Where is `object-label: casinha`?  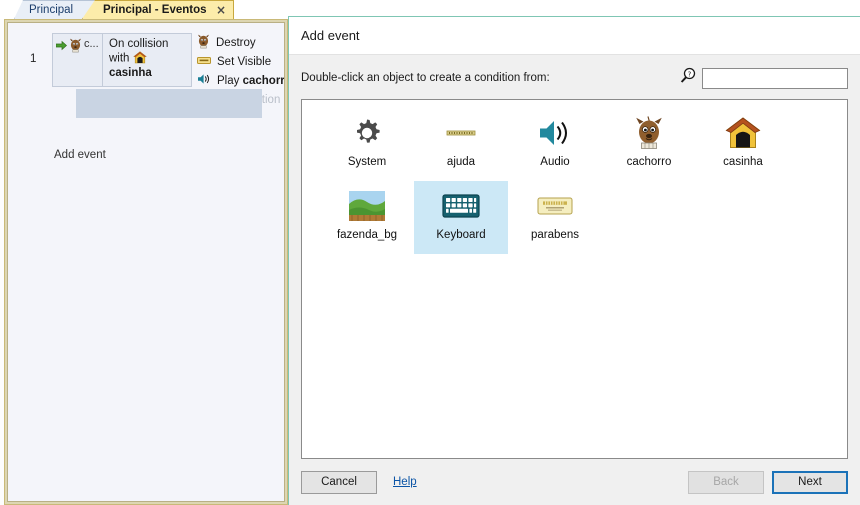 object-label: casinha is located at coordinates (743, 162).